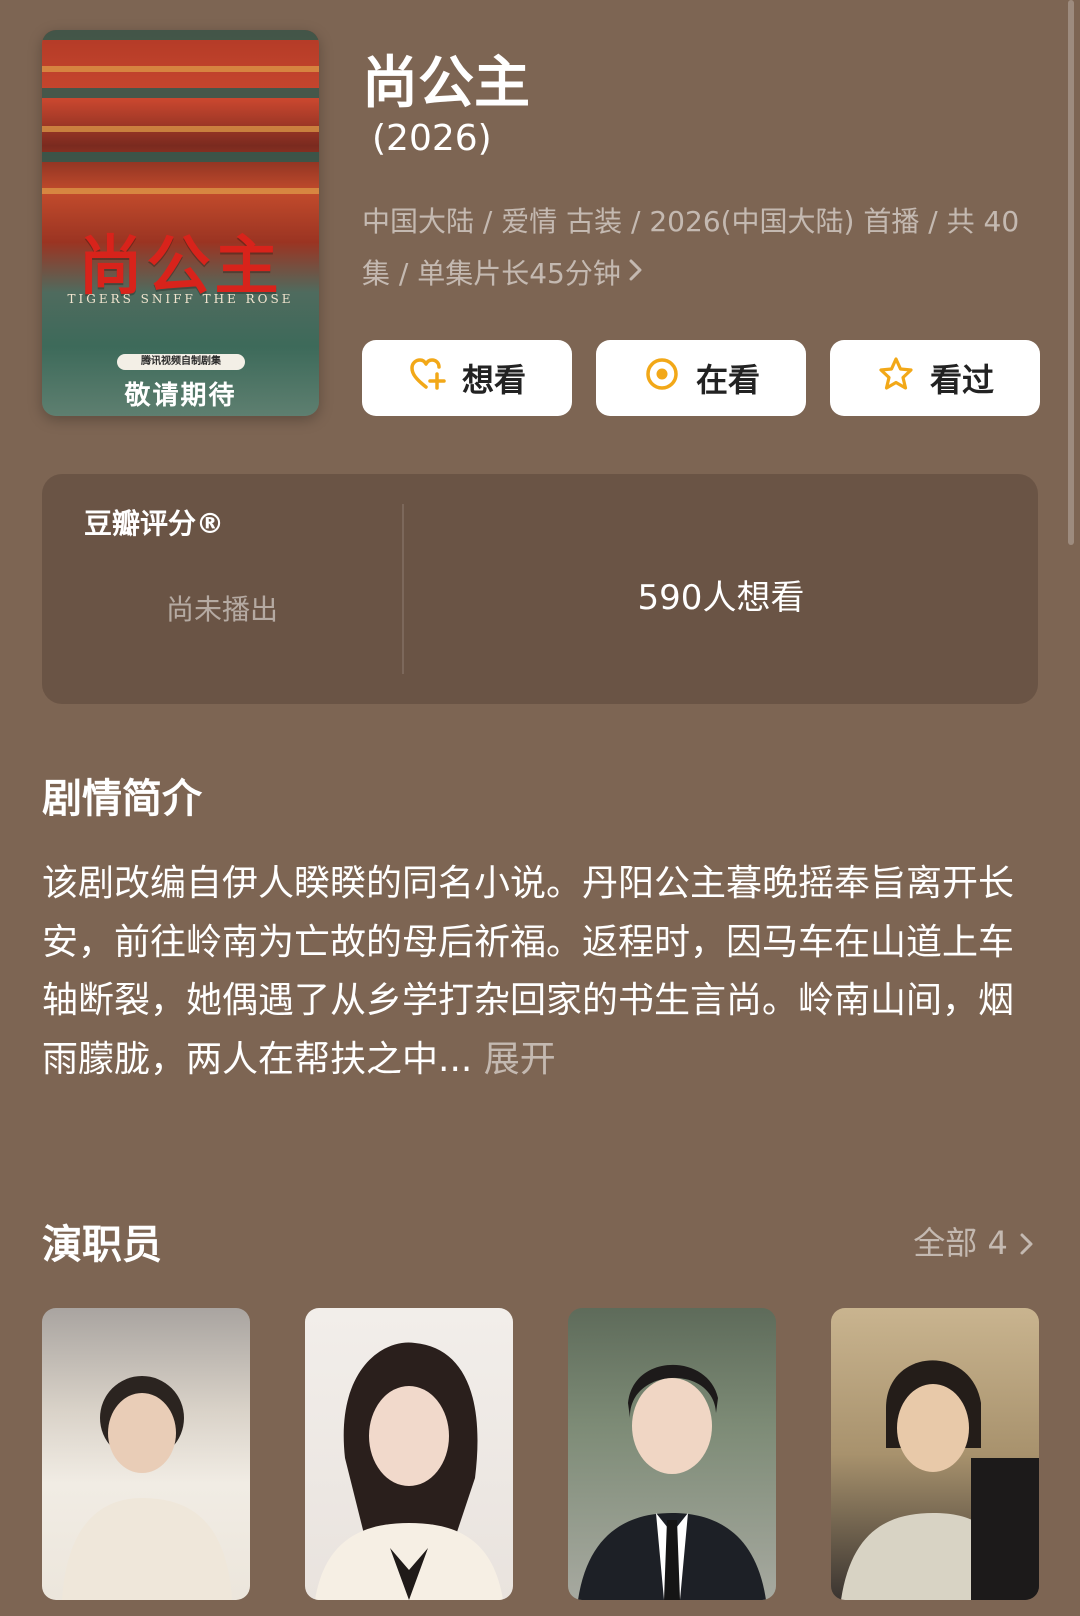 The width and height of the screenshot is (1080, 1616). Describe the element at coordinates (960, 1243) in the screenshot. I see `cast-all-label: 全部 4` at that location.